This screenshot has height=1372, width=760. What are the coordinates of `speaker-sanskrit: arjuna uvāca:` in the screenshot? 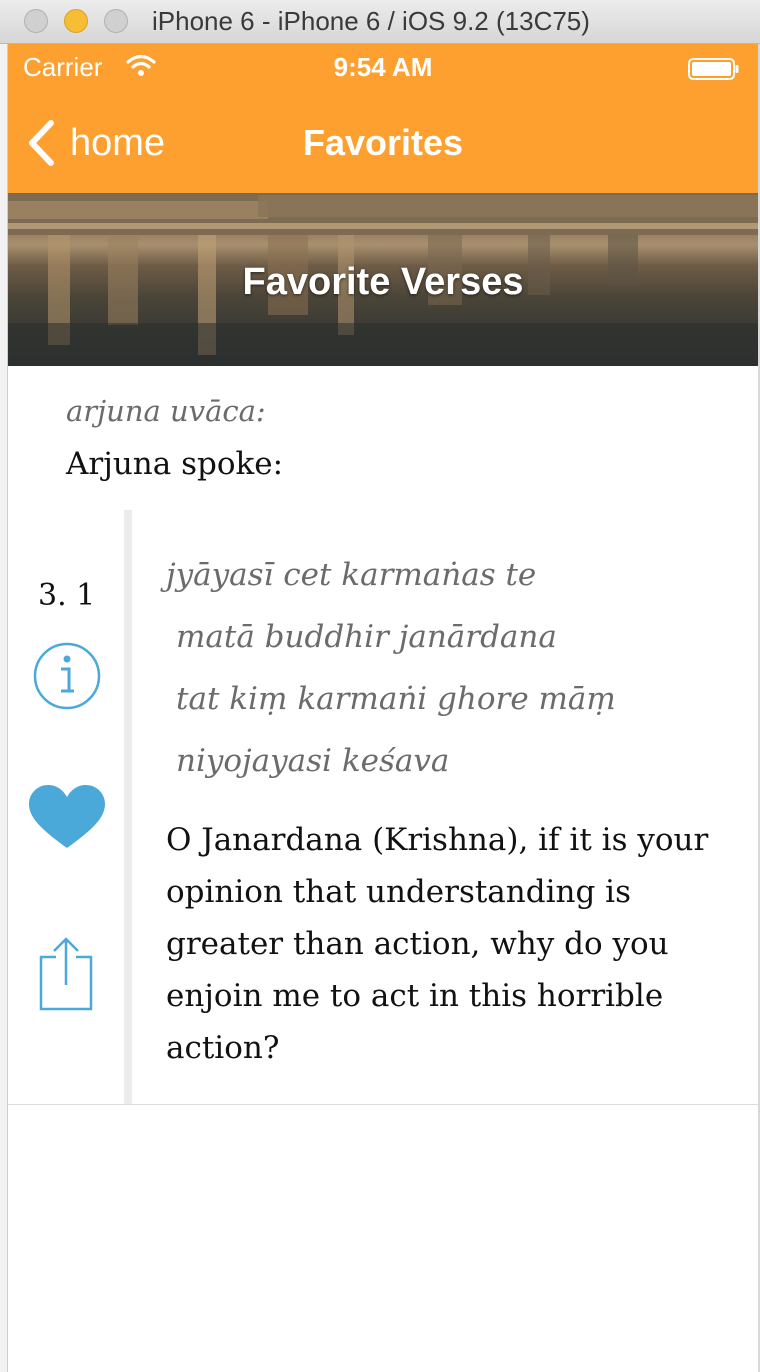 It's located at (166, 411).